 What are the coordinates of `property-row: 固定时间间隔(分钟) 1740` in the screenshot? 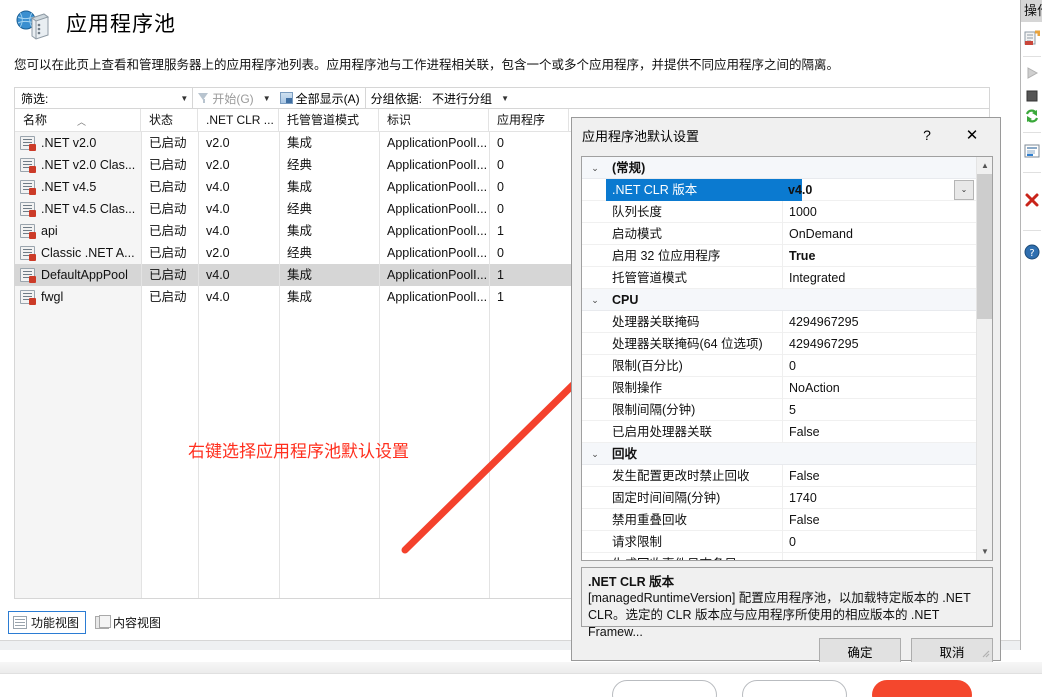 It's located at (787, 498).